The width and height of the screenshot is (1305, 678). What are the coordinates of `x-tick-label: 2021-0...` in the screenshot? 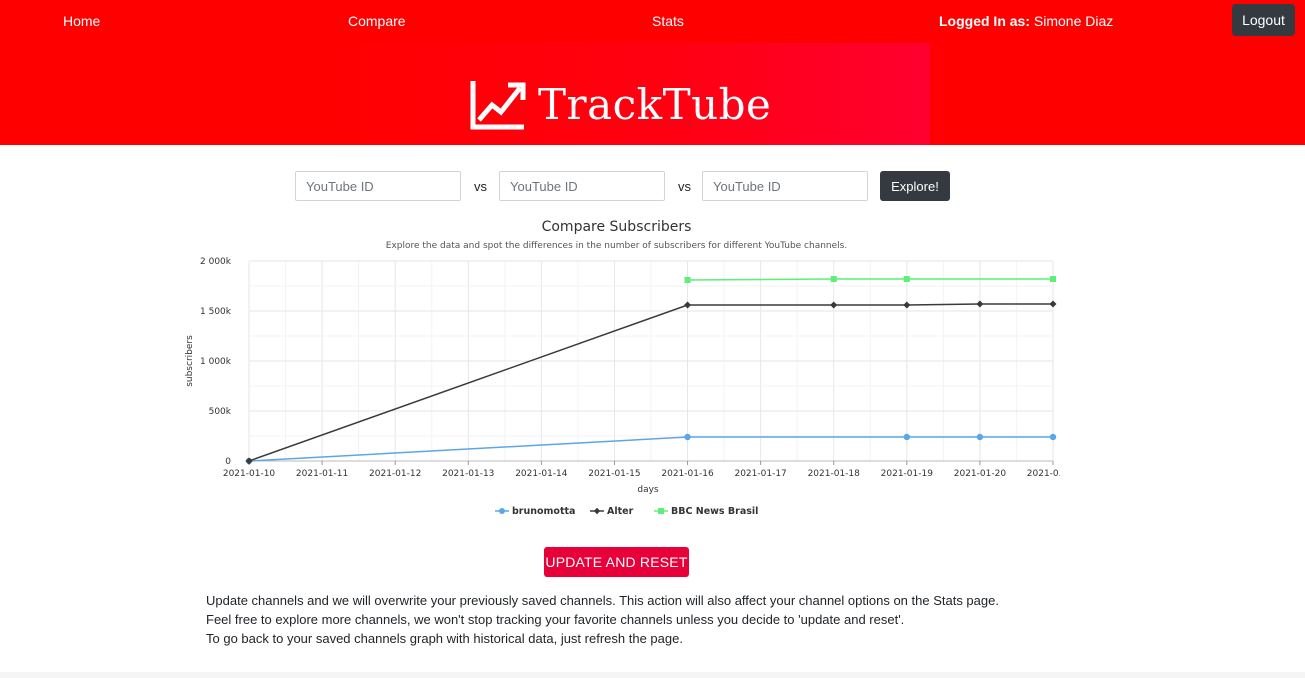 It's located at (1043, 474).